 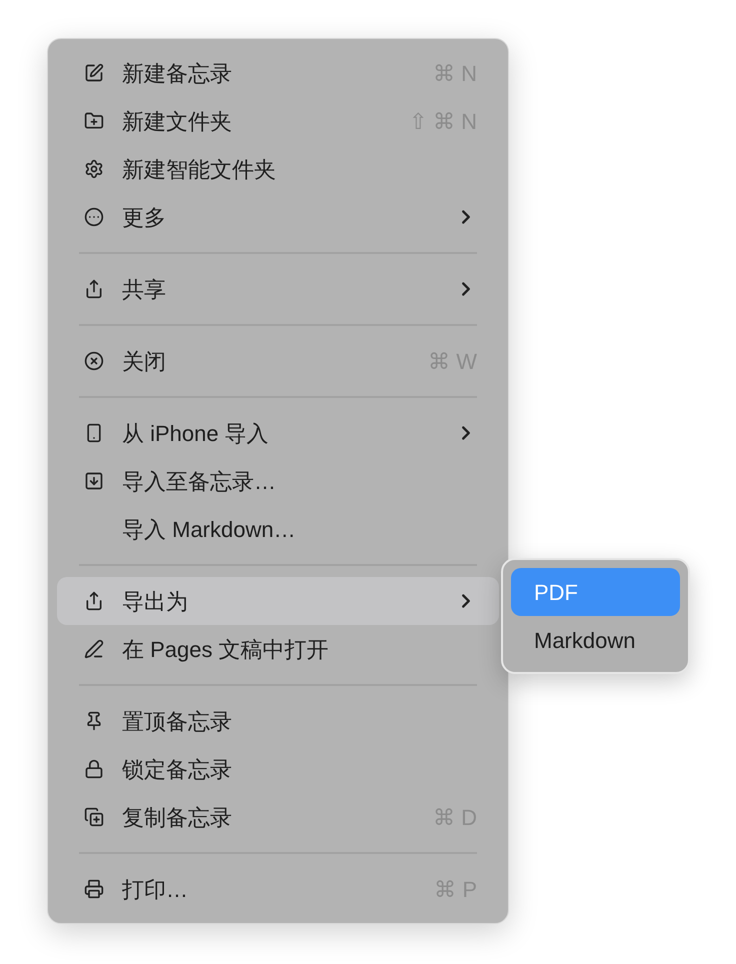 What do you see at coordinates (278, 169) in the screenshot?
I see `menu-item: 新建智能文件夹` at bounding box center [278, 169].